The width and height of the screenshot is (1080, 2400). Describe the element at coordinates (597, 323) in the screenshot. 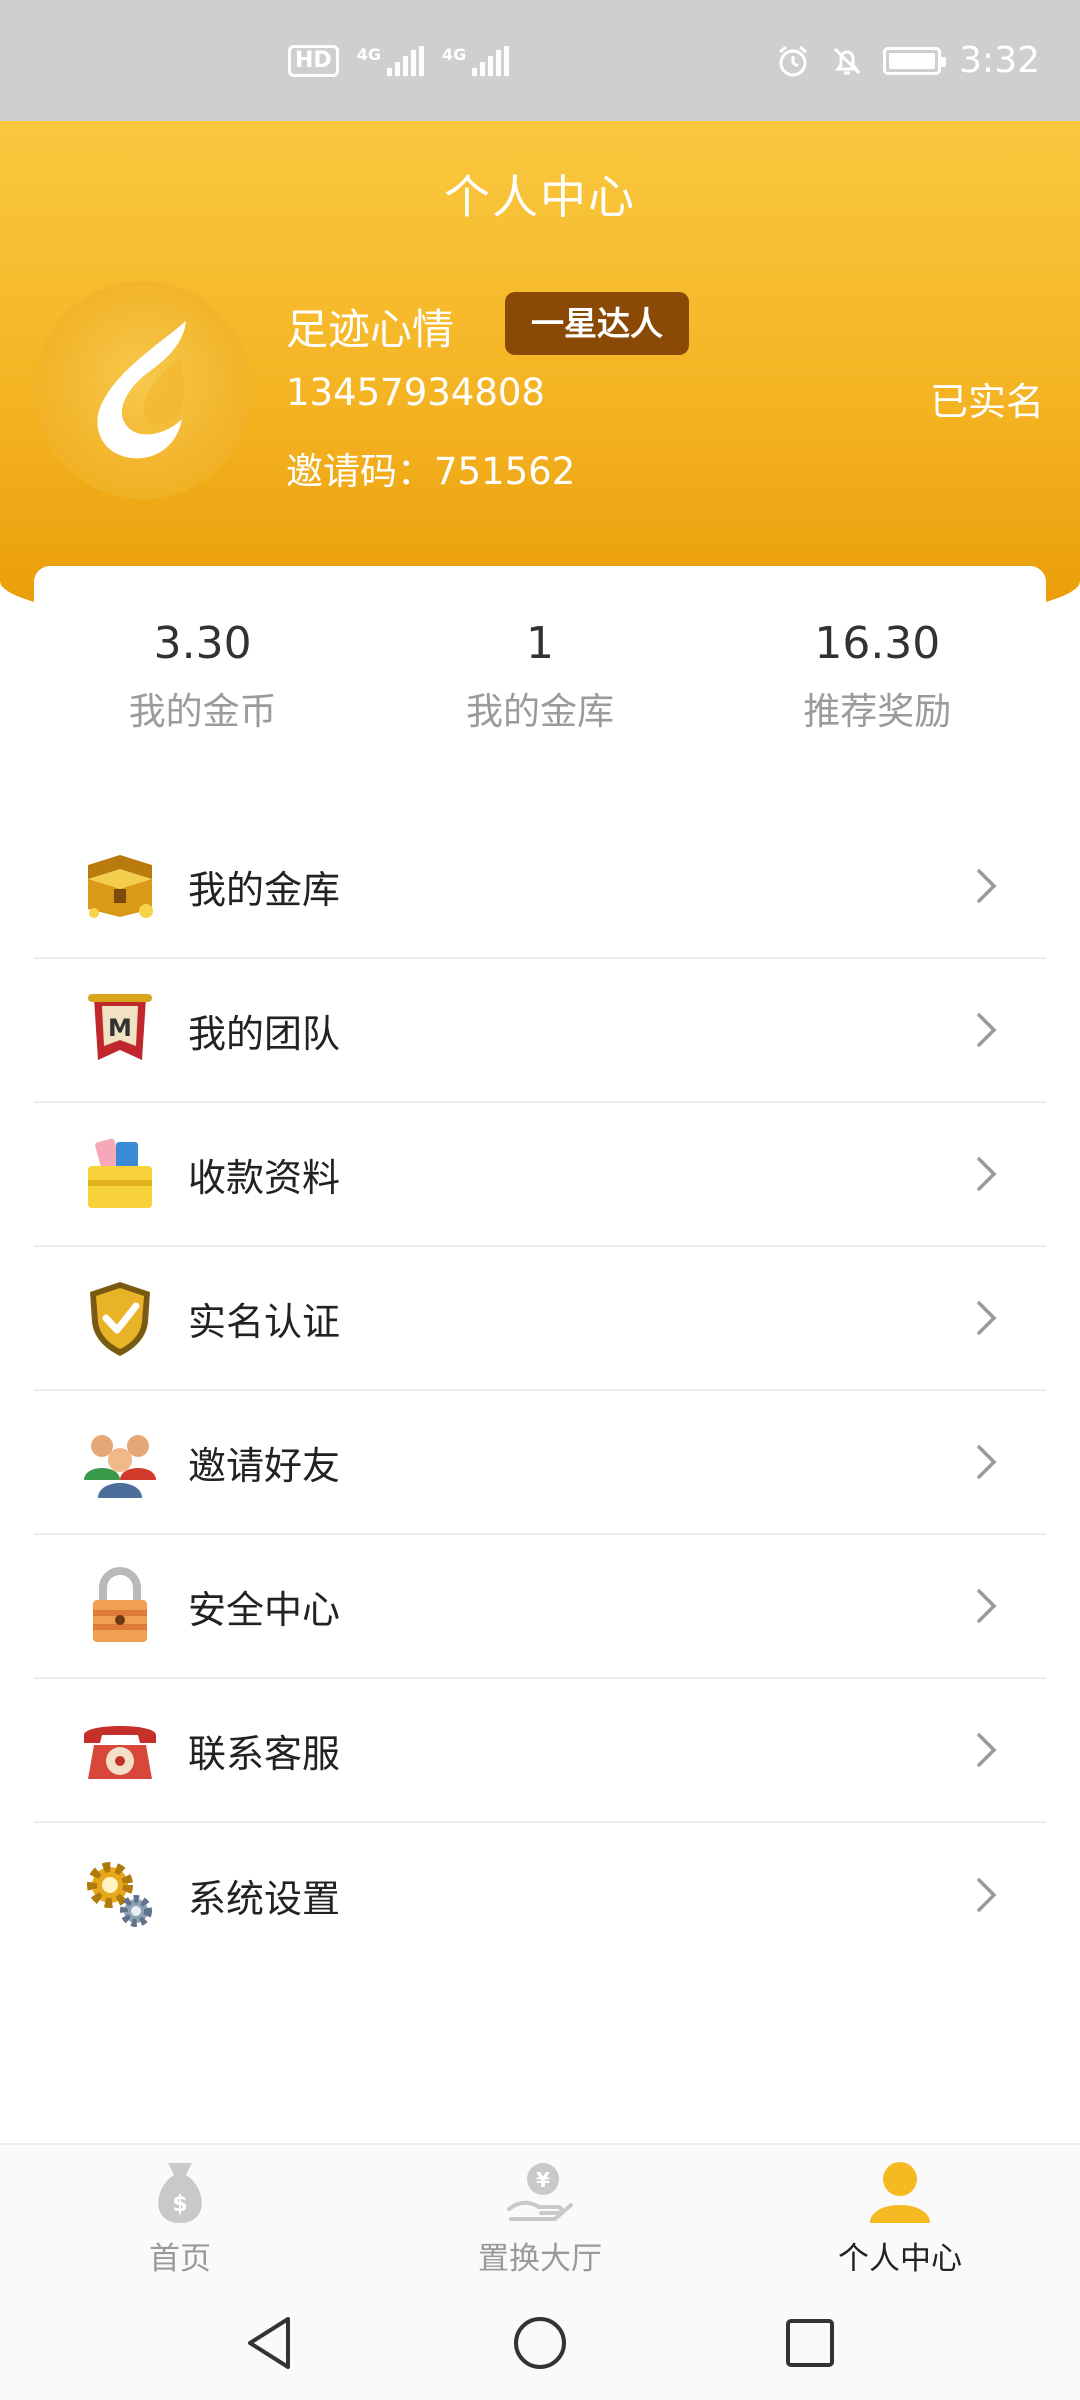

I see `level-badge: 一星达人` at that location.